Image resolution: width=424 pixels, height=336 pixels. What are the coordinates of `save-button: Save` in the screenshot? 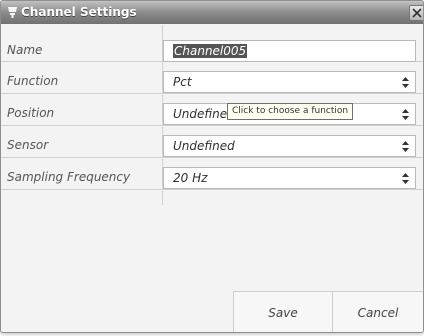 It's located at (282, 311).